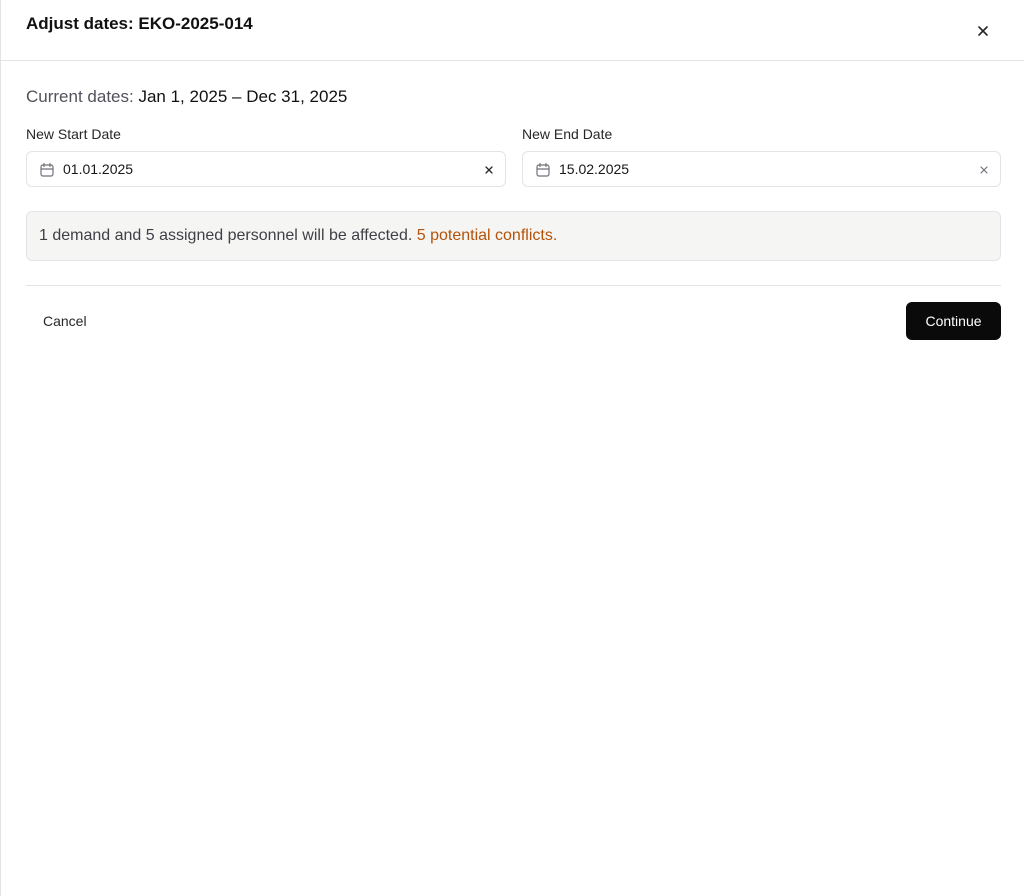  I want to click on start-date-value: 01.01.2025, so click(98, 169).